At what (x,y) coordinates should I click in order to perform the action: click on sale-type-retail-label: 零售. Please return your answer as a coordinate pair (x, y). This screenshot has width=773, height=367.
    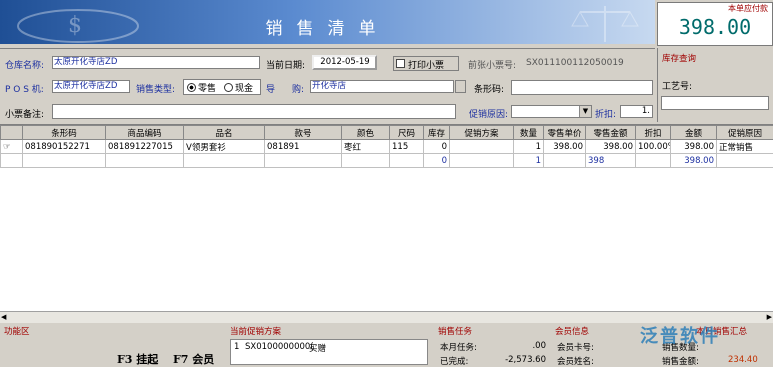
    Looking at the image, I should click on (207, 87).